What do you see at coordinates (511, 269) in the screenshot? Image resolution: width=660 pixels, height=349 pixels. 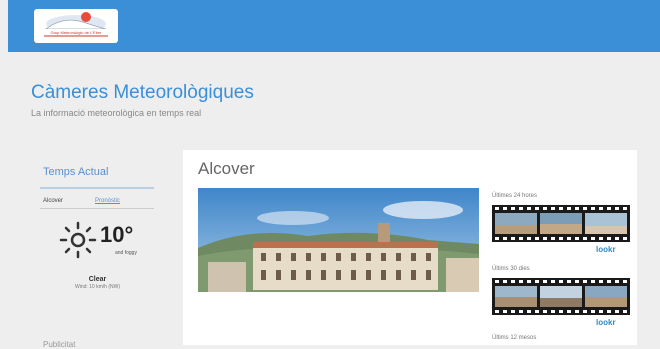 I see `camera-30d-label: Últims 30 dies` at bounding box center [511, 269].